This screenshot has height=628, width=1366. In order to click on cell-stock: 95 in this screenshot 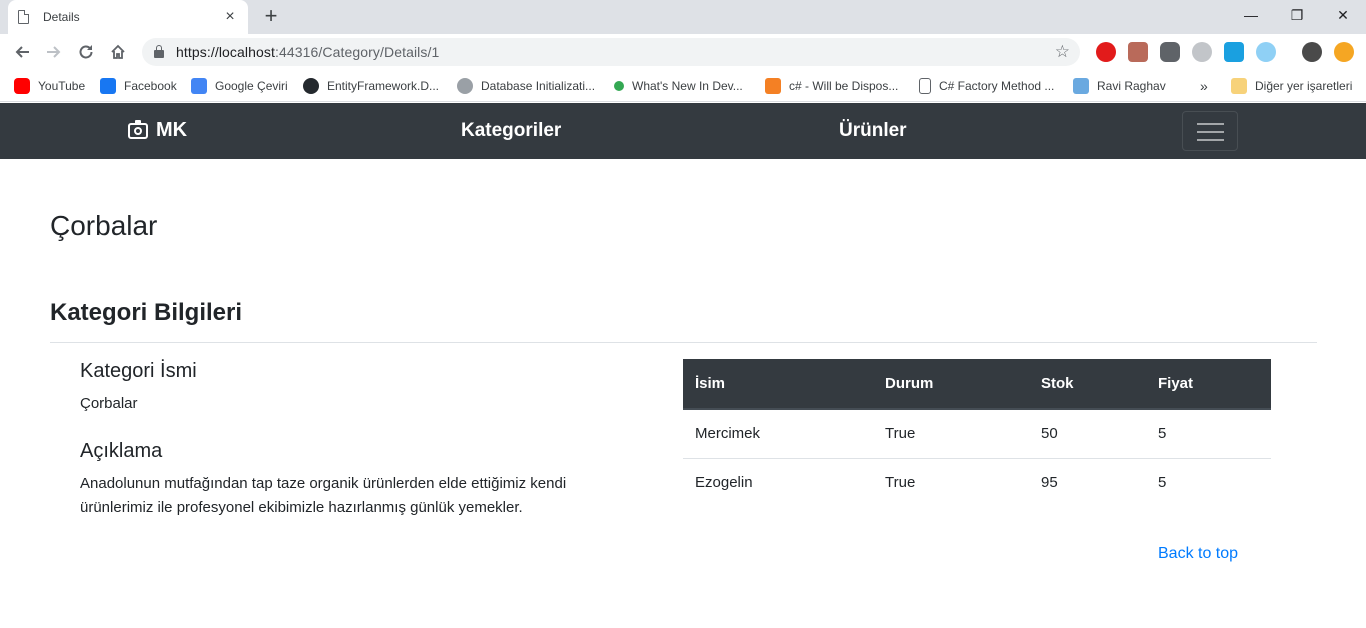, I will do `click(1087, 482)`.